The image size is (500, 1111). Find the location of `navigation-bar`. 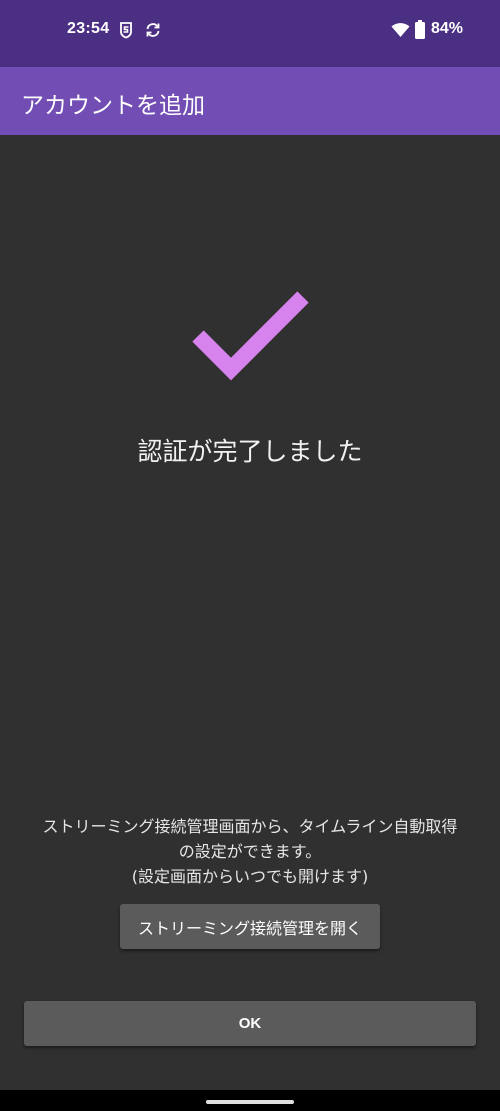

navigation-bar is located at coordinates (250, 1100).